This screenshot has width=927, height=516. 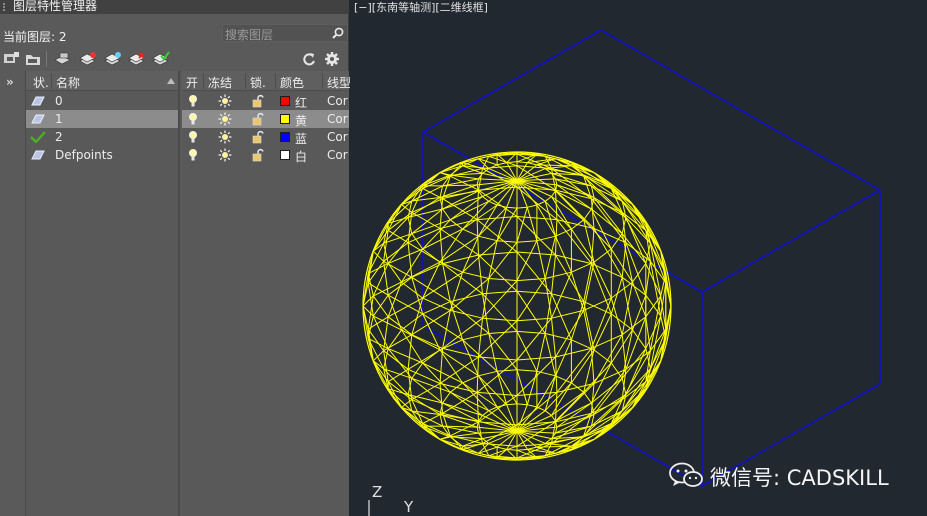 I want to click on layer-row: 黄 Cor, so click(x=265, y=119).